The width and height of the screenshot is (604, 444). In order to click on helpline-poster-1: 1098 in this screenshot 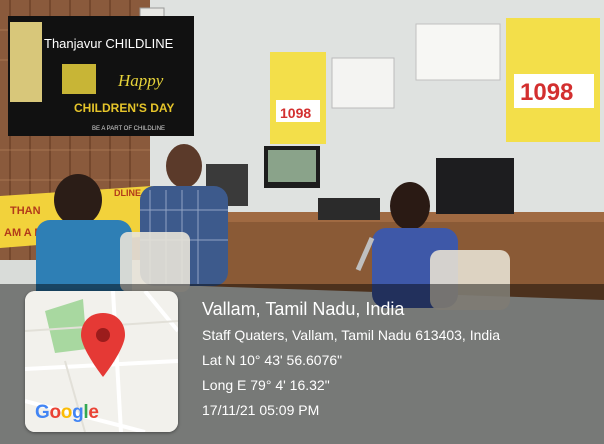, I will do `click(298, 98)`.